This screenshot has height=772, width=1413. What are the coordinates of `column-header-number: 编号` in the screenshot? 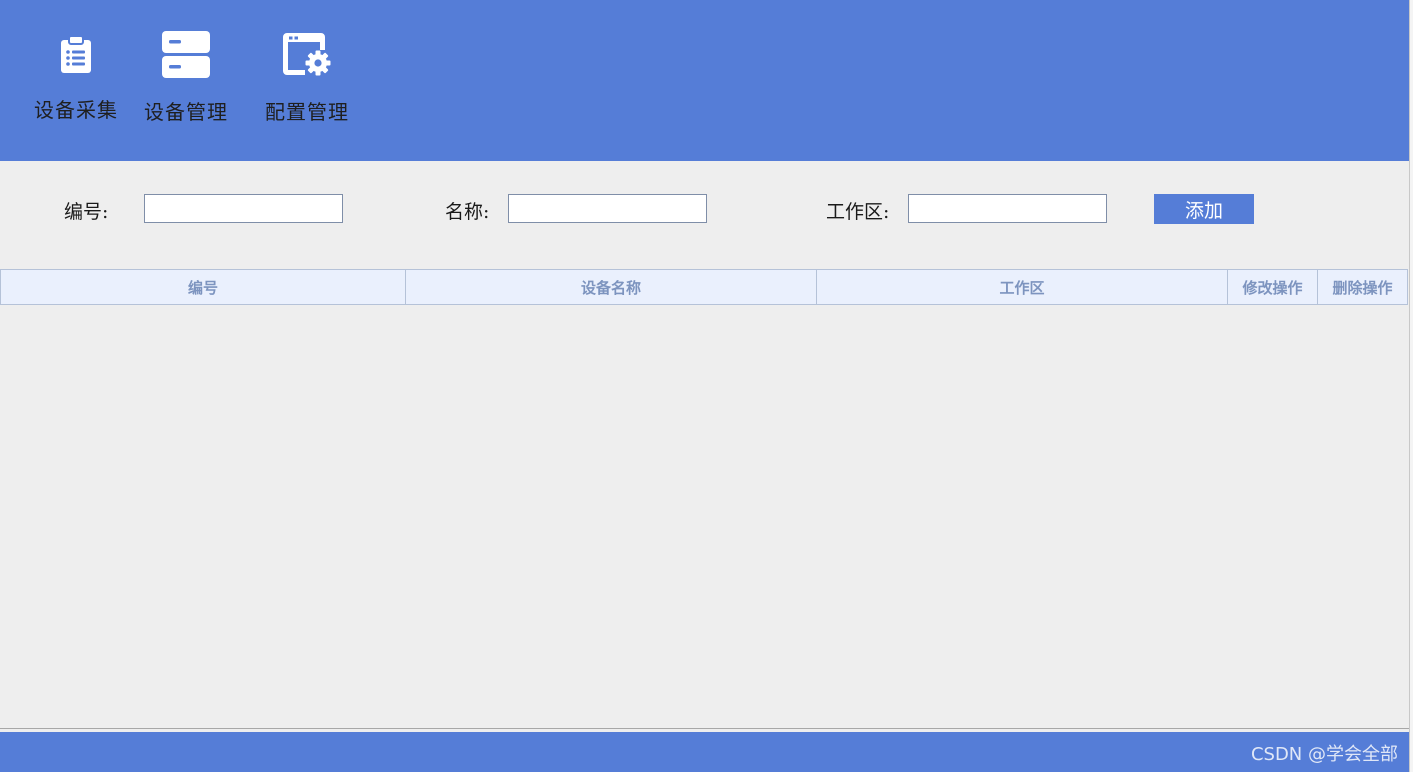 It's located at (203, 287).